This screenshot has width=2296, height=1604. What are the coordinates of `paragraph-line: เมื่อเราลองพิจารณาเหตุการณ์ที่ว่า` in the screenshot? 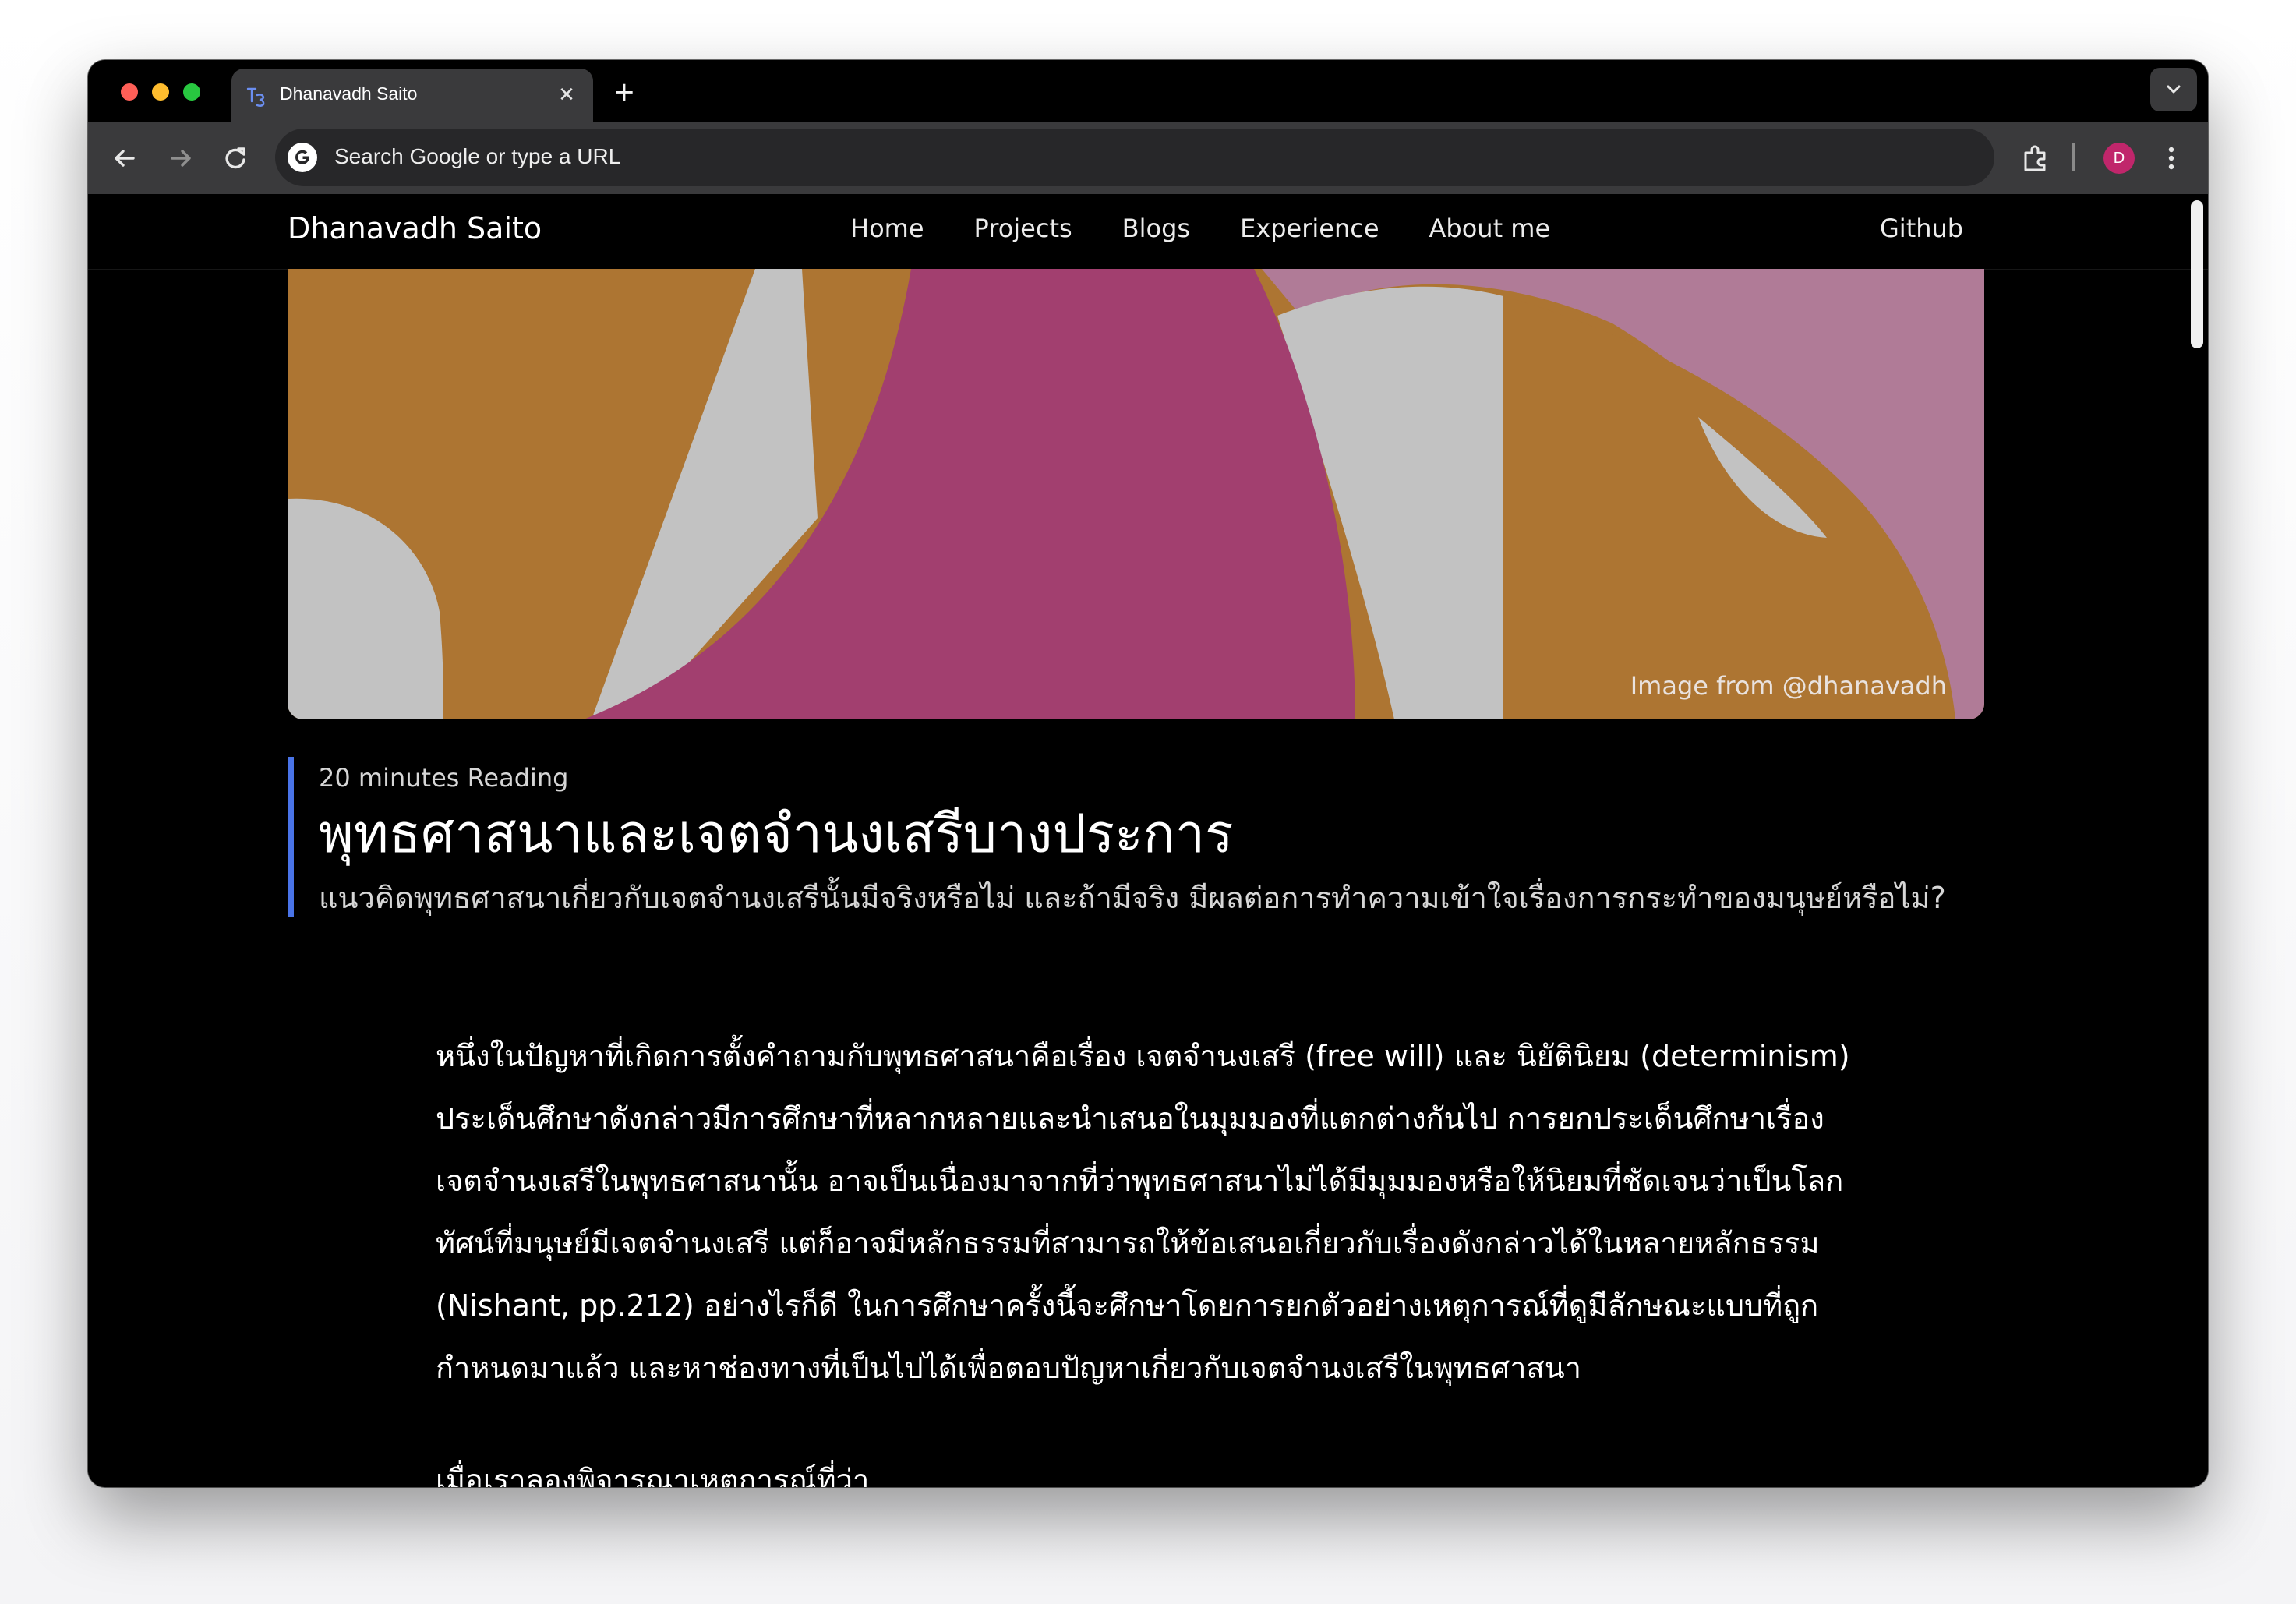 It's located at (653, 1475).